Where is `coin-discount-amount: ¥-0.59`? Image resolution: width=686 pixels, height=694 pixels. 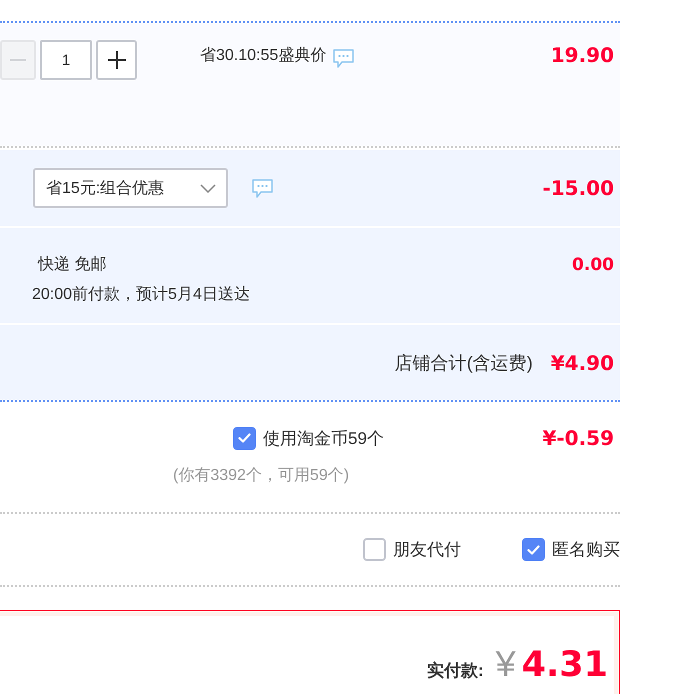 coin-discount-amount: ¥-0.59 is located at coordinates (578, 438).